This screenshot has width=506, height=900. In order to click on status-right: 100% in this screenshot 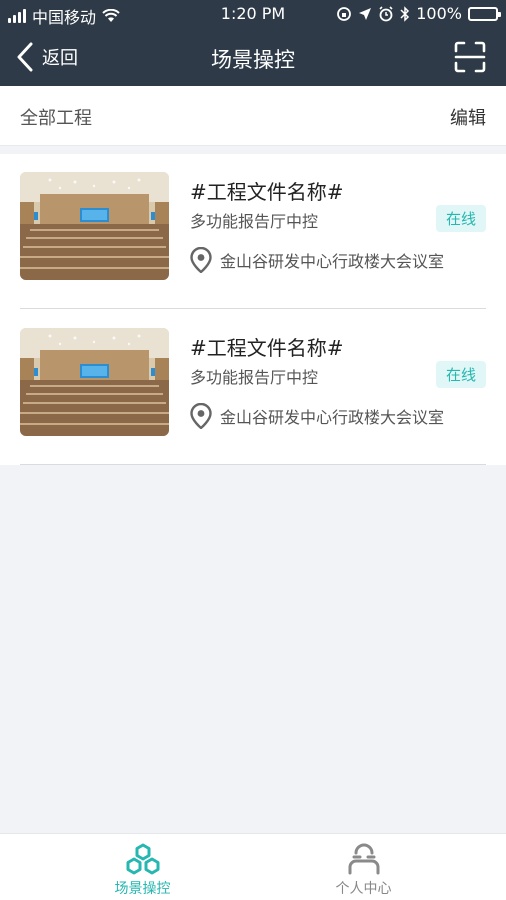, I will do `click(418, 13)`.